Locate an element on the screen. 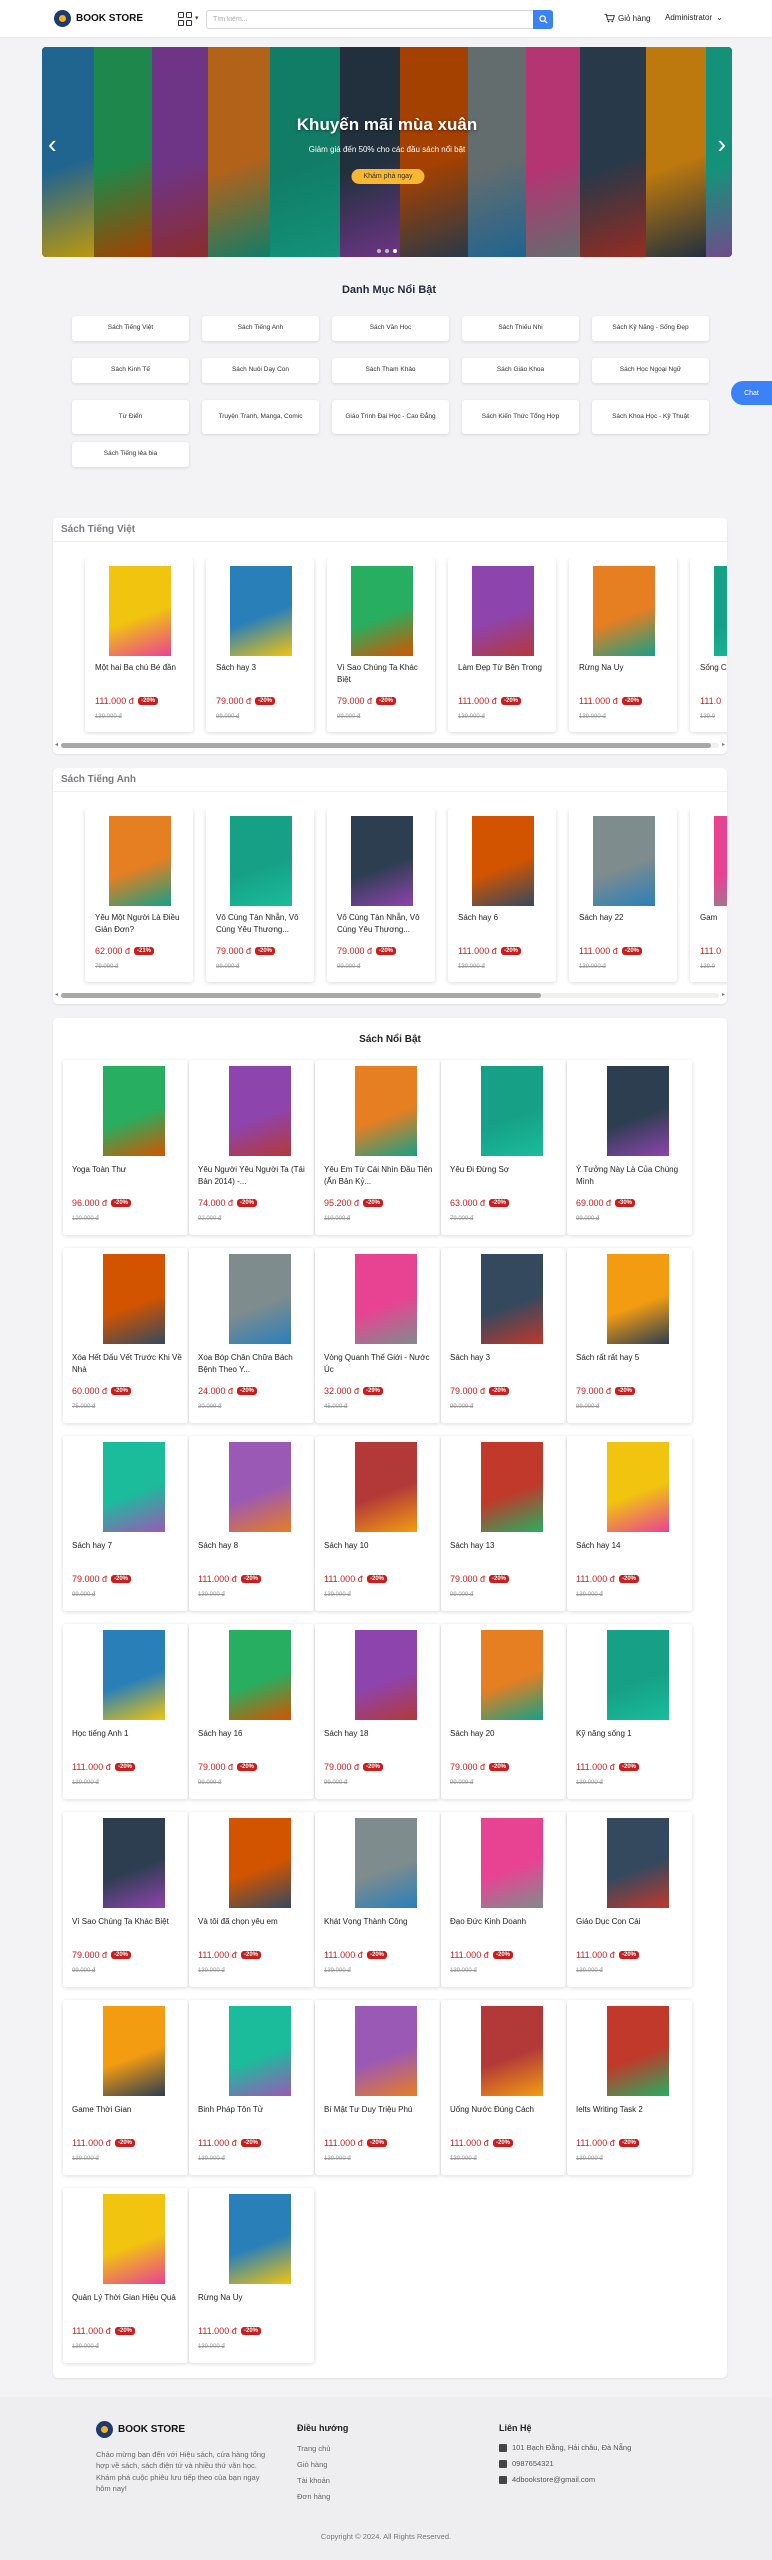  product-card: Binh Pháp Tôn Tử 111.000 đ -20% 139.000 đ is located at coordinates (251, 2087).